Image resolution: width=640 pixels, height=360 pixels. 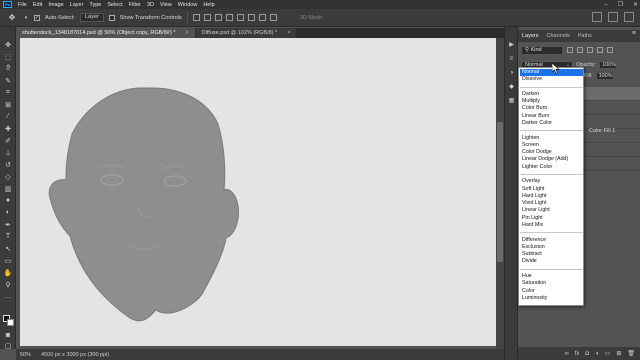 I want to click on eyedropper-tool-icon: ⁄, so click(x=8, y=116).